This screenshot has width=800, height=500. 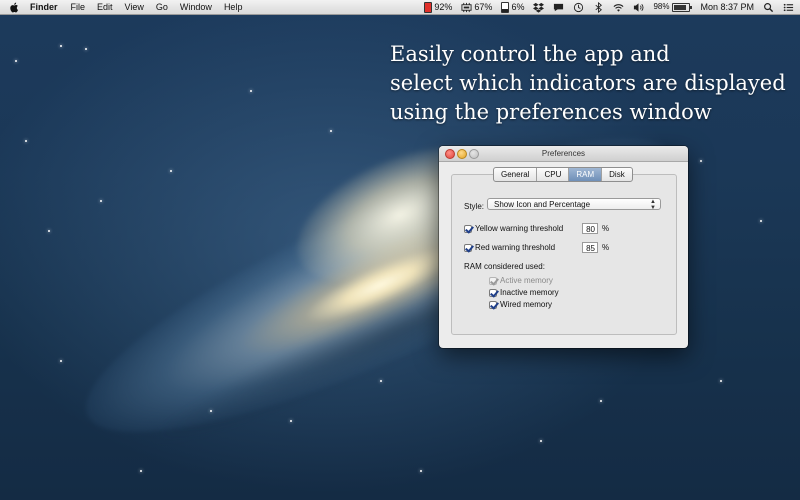 What do you see at coordinates (78, 7) in the screenshot?
I see `menu-file: File` at bounding box center [78, 7].